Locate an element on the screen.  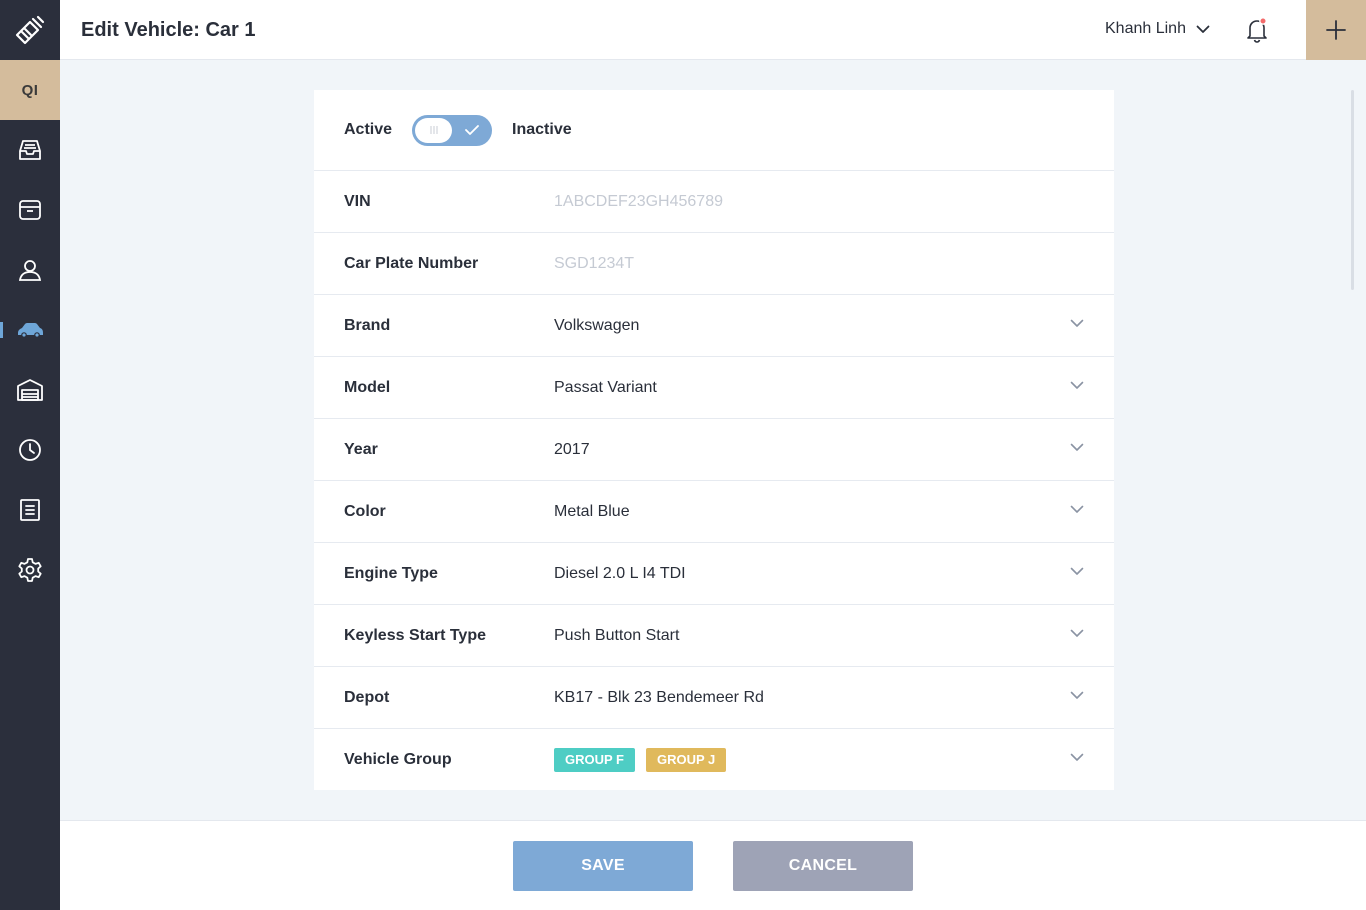
depot-select: Depot KB17 - Blk 23 Bendemeer Rd is located at coordinates (714, 698).